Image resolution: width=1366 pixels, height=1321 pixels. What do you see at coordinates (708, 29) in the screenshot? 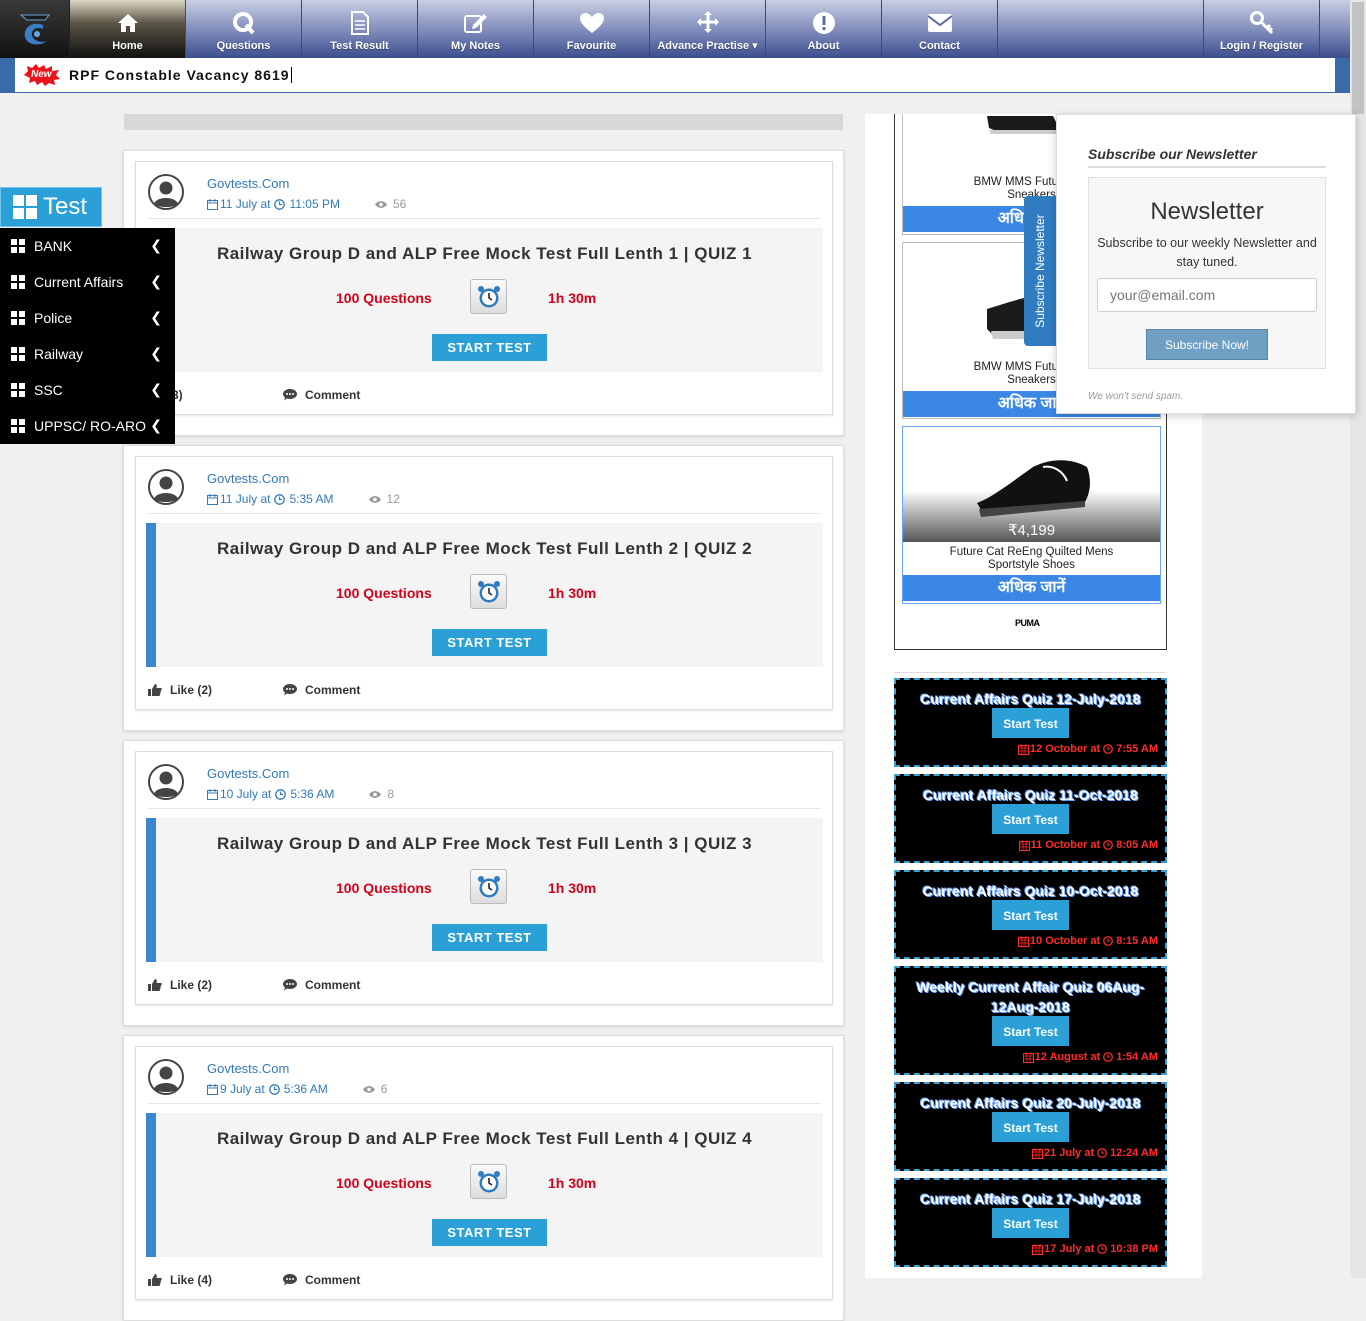
I see `nav-advance-practise: Advance Practise ▾` at bounding box center [708, 29].